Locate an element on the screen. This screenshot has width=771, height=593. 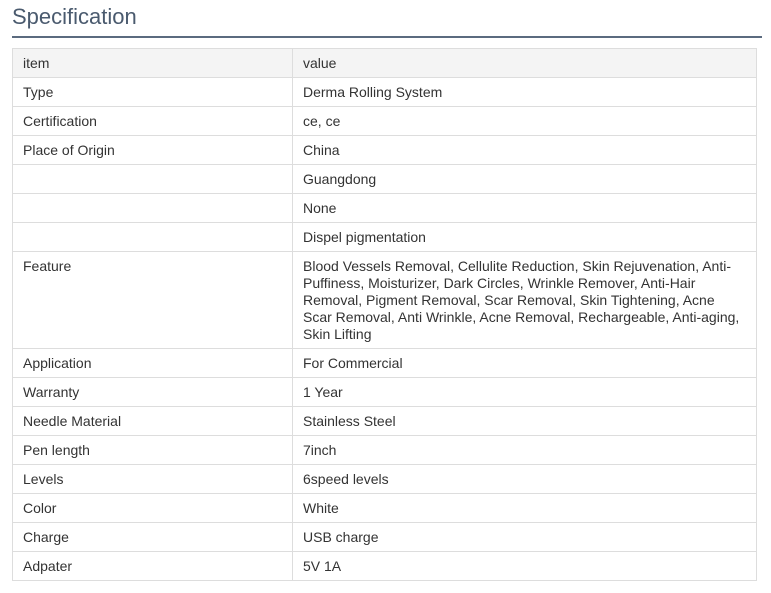
value-cell: 7inch is located at coordinates (524, 450).